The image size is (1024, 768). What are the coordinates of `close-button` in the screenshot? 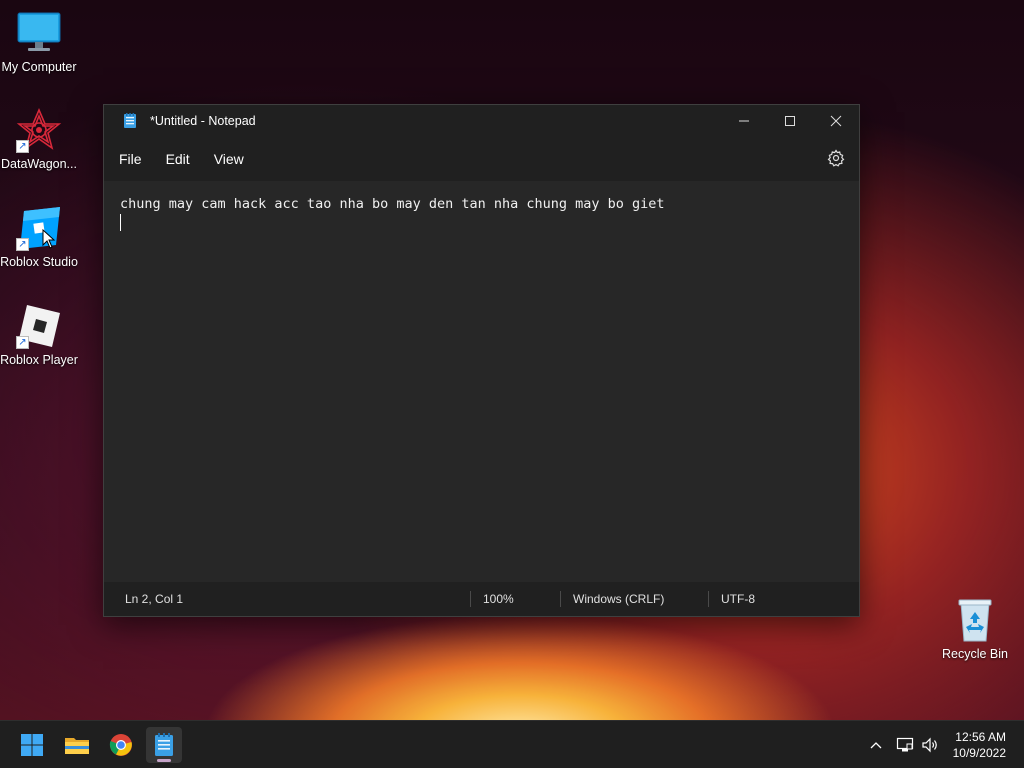 It's located at (836, 121).